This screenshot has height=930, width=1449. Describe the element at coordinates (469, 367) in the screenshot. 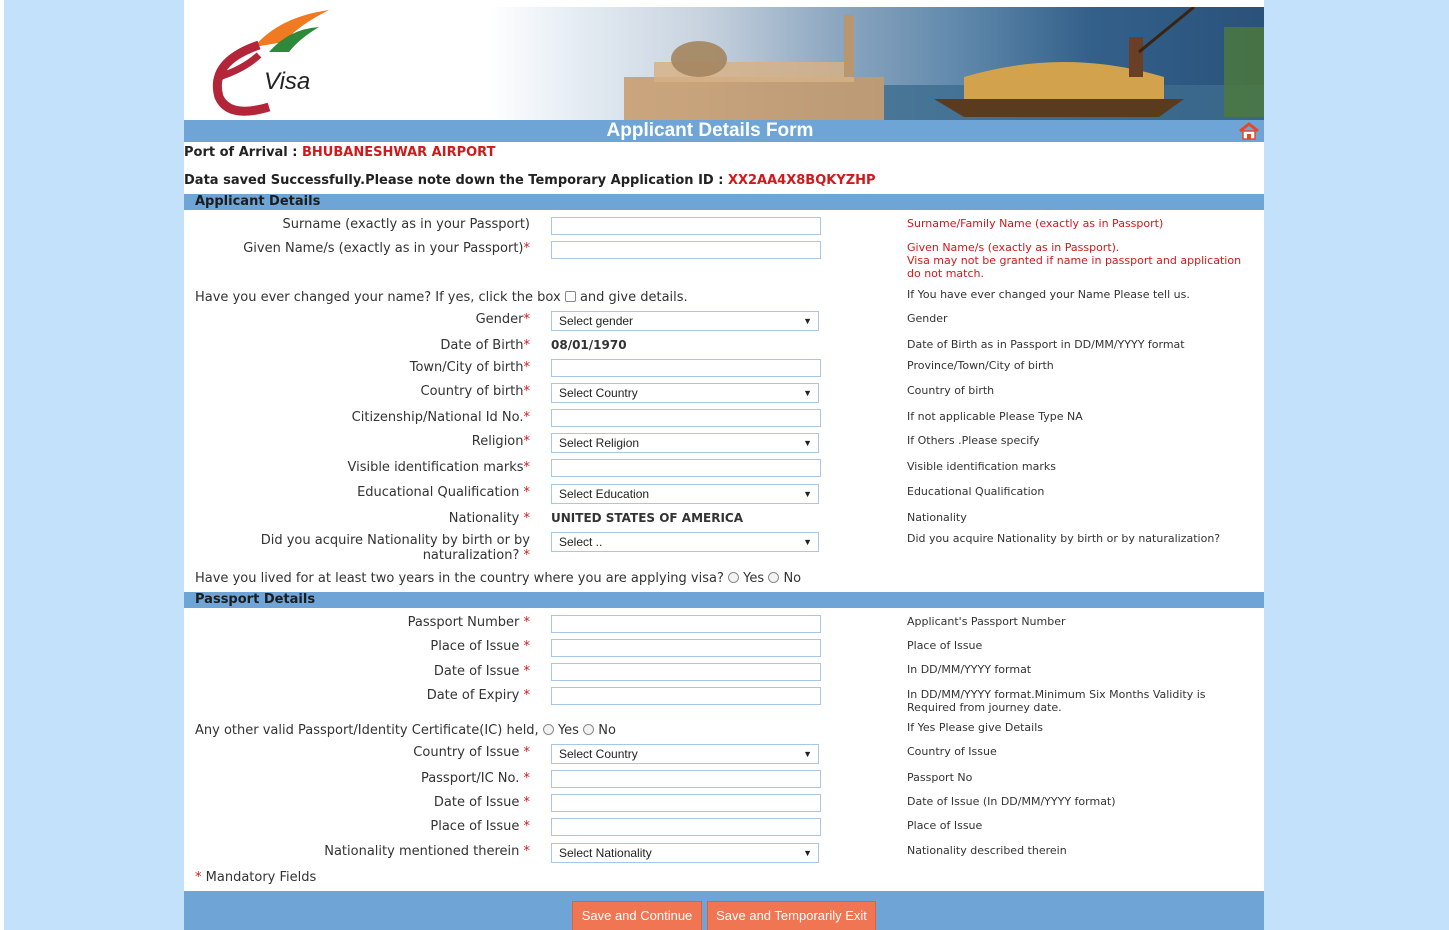

I see `town-label: Town/City of birth*` at that location.